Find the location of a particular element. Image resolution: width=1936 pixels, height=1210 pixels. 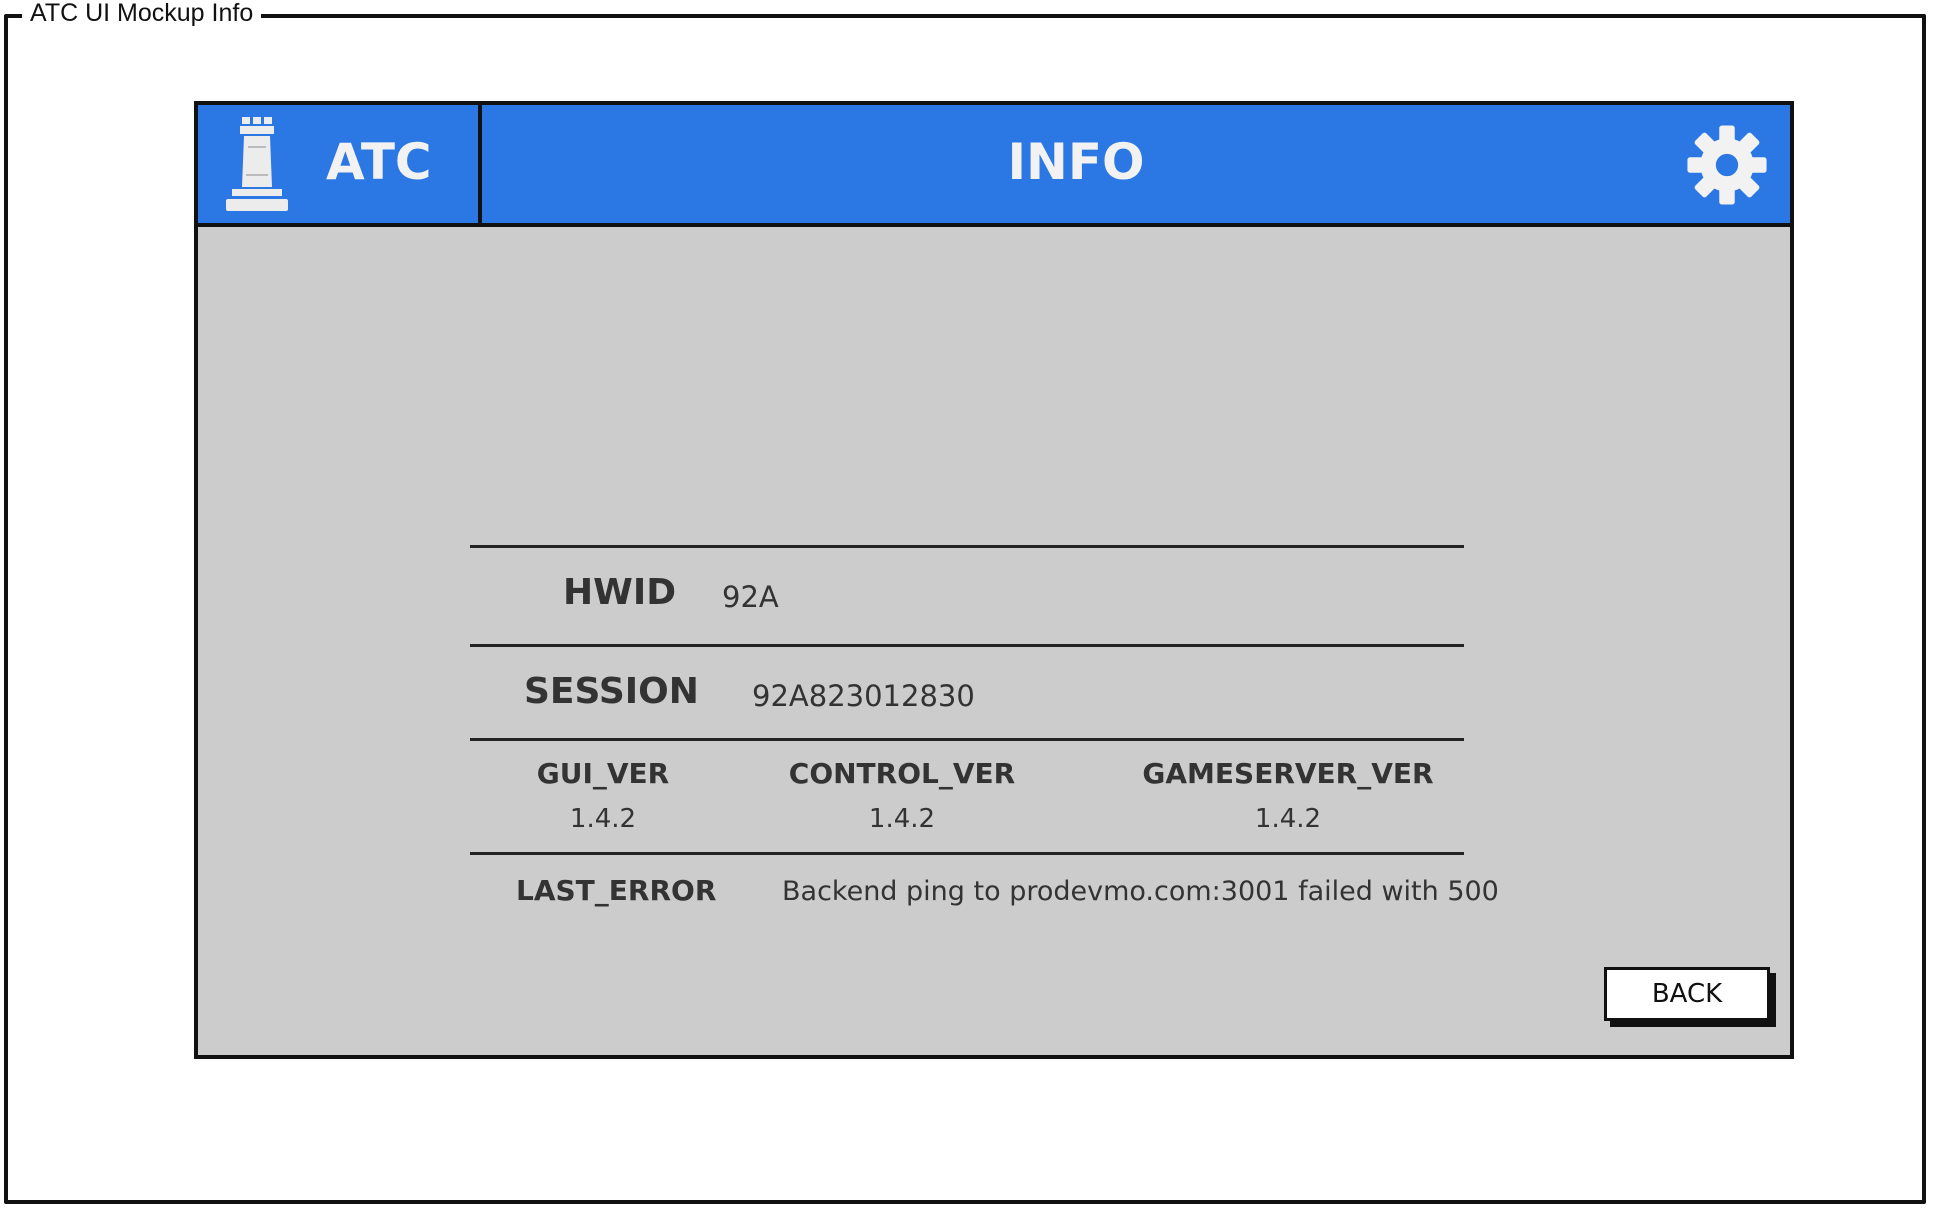

last-error-label: LAST_ERROR is located at coordinates (616, 890).